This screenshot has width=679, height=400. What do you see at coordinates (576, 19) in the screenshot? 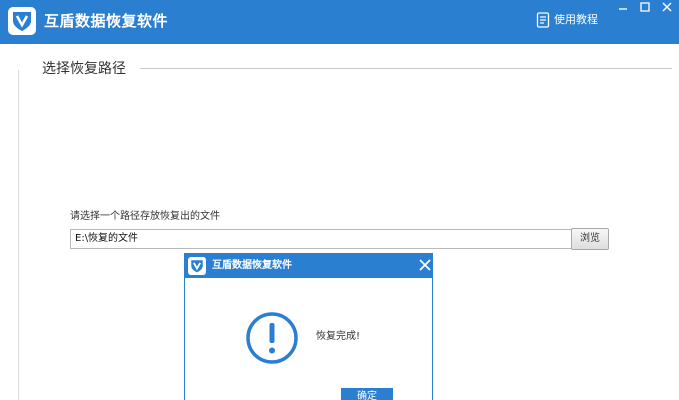
I see `help-label: 使用教程` at bounding box center [576, 19].